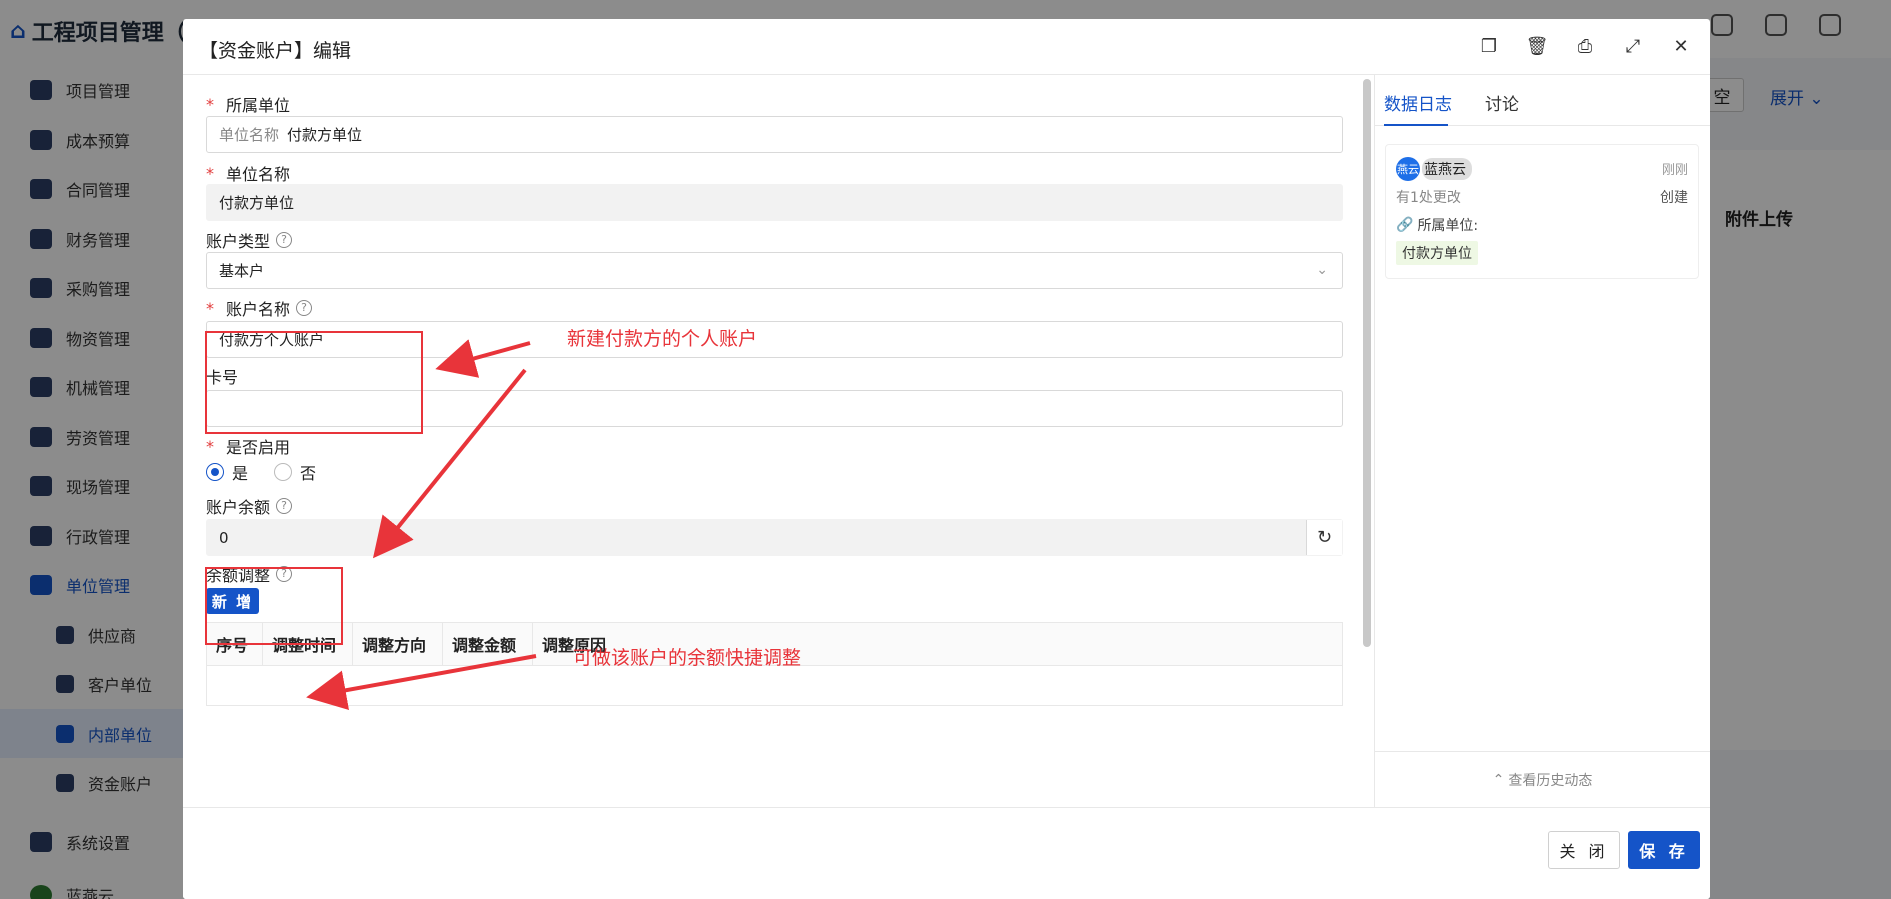 The height and width of the screenshot is (899, 1891). What do you see at coordinates (774, 134) in the screenshot?
I see `unit-field: 单位名称 付款方单位` at bounding box center [774, 134].